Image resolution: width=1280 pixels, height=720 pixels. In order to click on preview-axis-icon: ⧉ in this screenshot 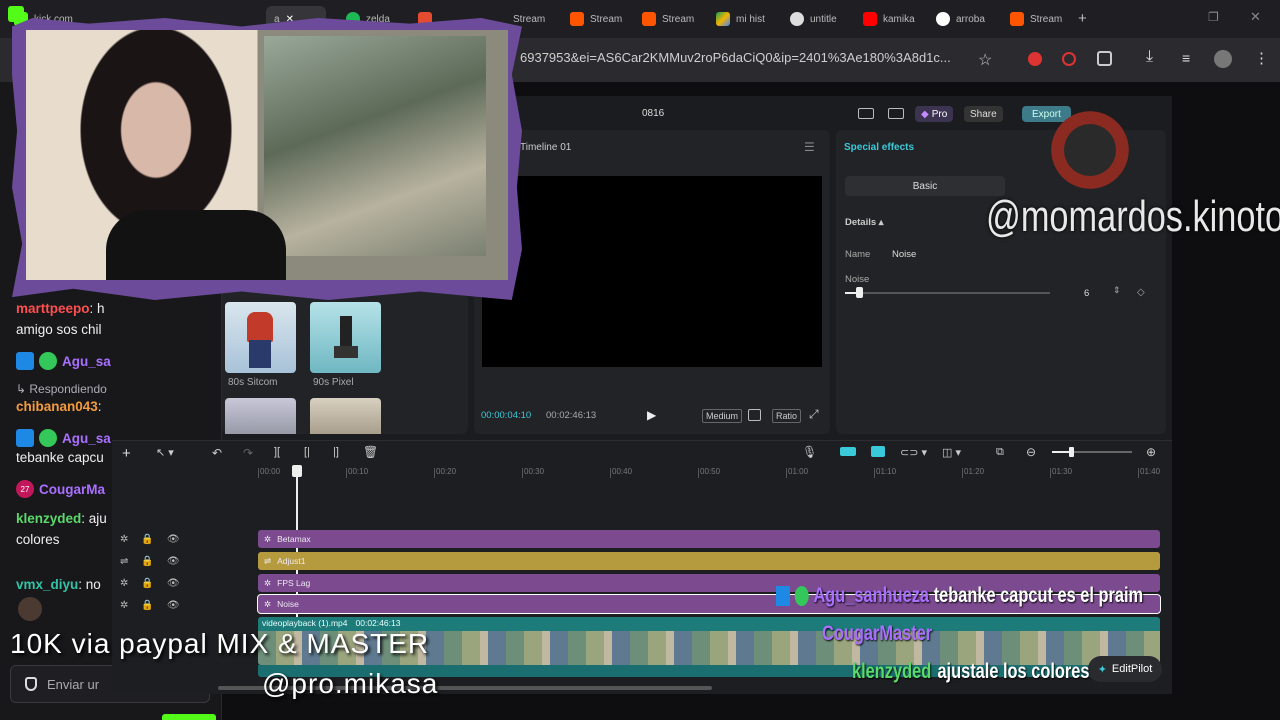, I will do `click(1000, 452)`.